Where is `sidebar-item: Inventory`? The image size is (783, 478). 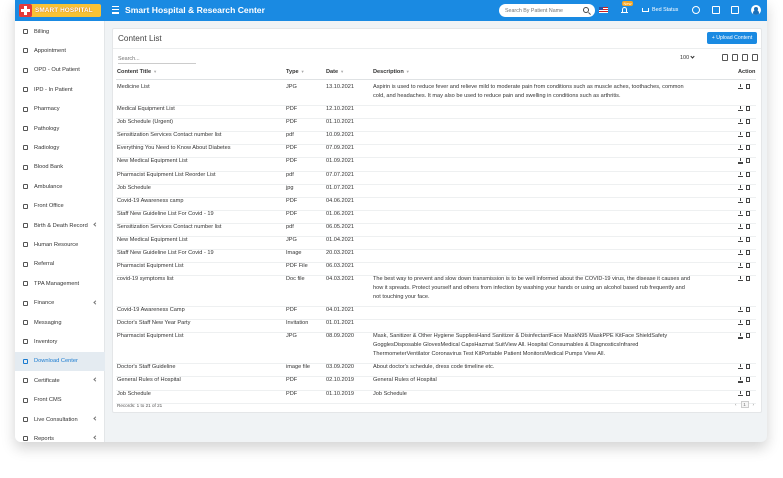
sidebar-item: Inventory is located at coordinates (60, 341).